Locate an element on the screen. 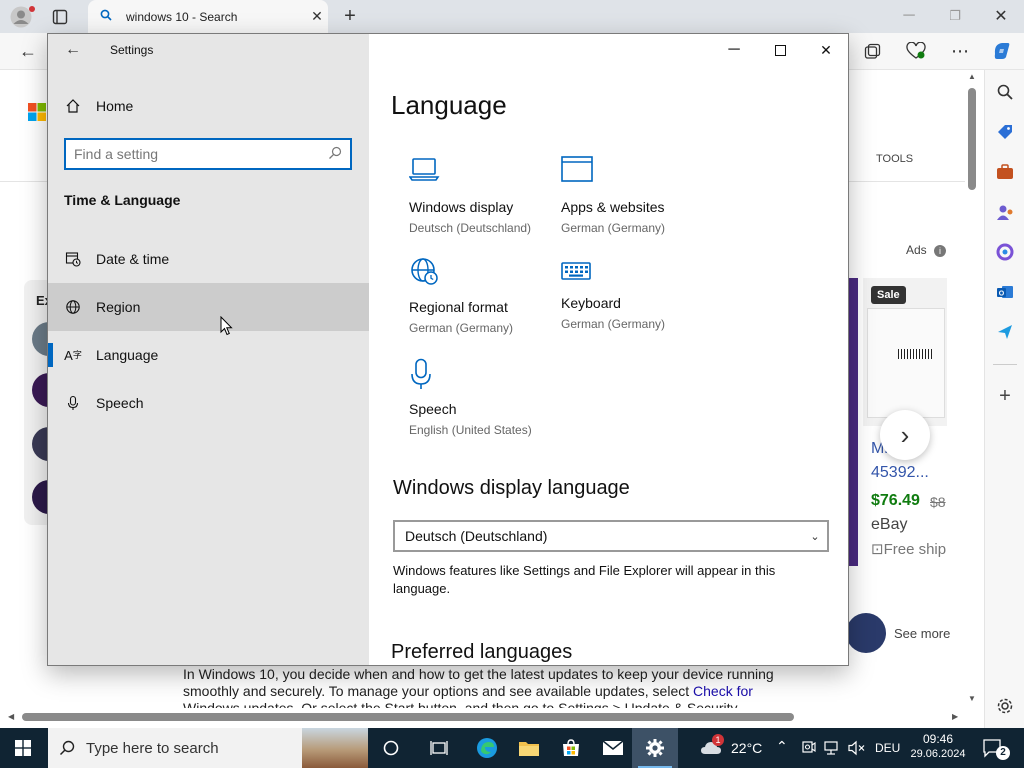 This screenshot has height=768, width=1024. taskbar-search-box: Type here to search is located at coordinates (208, 748).